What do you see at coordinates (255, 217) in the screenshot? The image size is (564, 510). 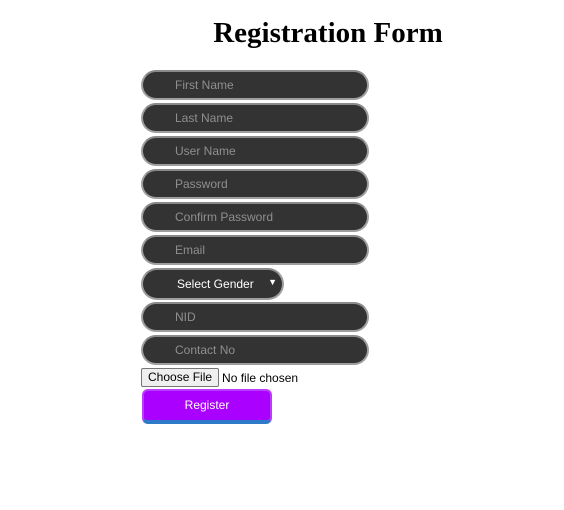 I see `confirm-password-input` at bounding box center [255, 217].